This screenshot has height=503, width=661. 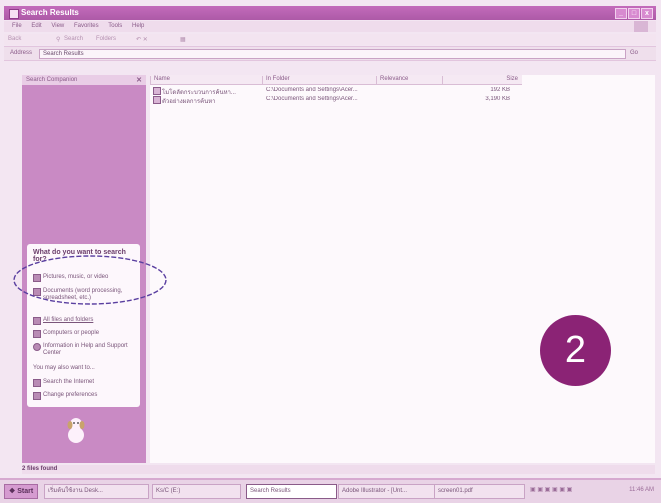 What do you see at coordinates (138, 26) in the screenshot?
I see `menu-help: Help` at bounding box center [138, 26].